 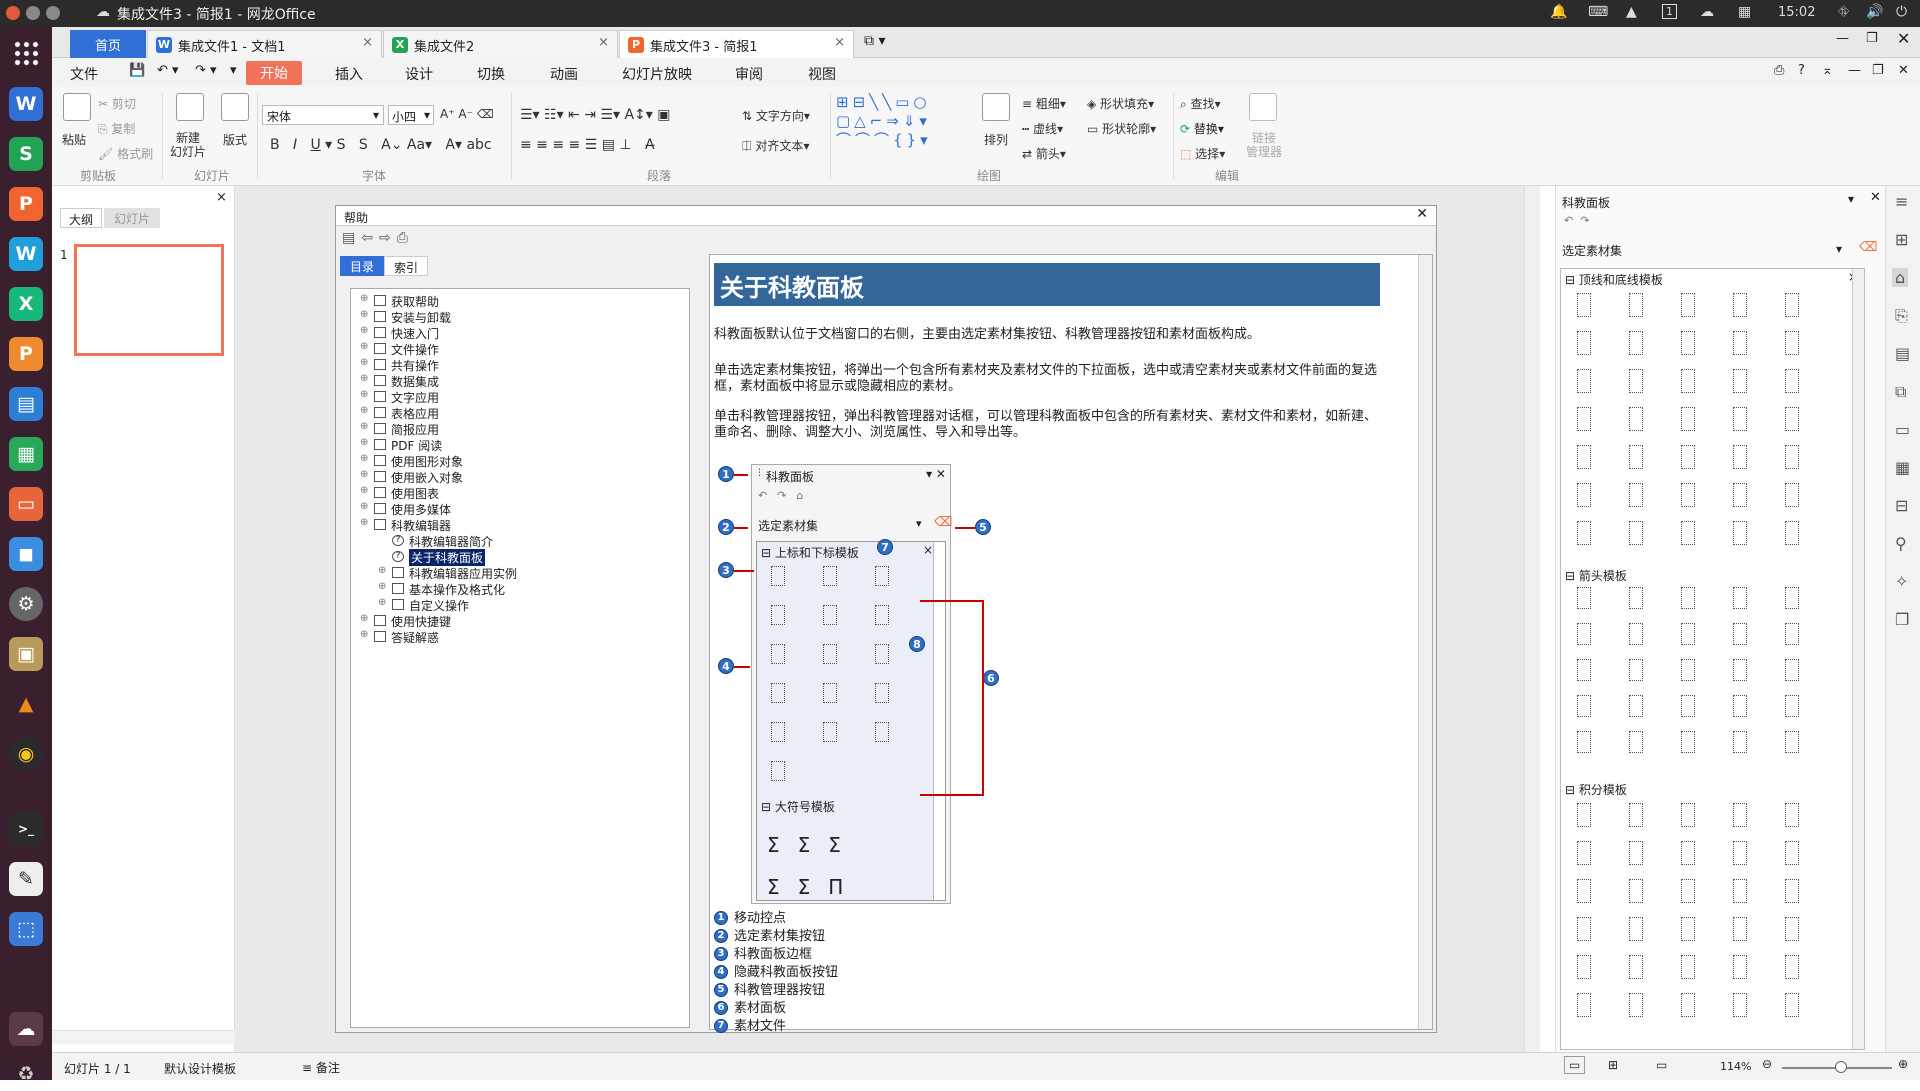 I want to click on zoom-in-icon: ⊕, so click(x=1903, y=1064).